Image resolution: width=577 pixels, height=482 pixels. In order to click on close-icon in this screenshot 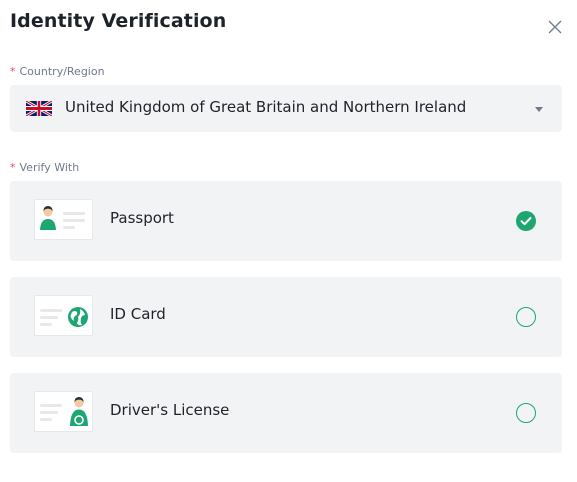, I will do `click(555, 27)`.